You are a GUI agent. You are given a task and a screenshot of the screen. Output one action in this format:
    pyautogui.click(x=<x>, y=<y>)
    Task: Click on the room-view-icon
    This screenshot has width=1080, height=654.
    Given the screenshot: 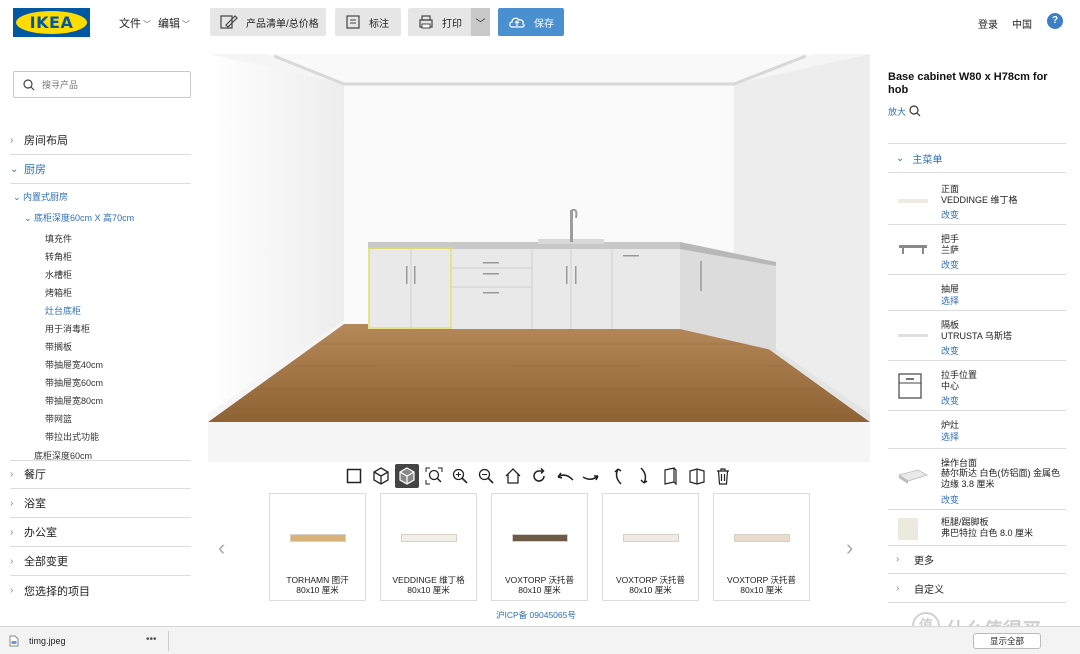 What is the action you would take?
    pyautogui.click(x=697, y=476)
    